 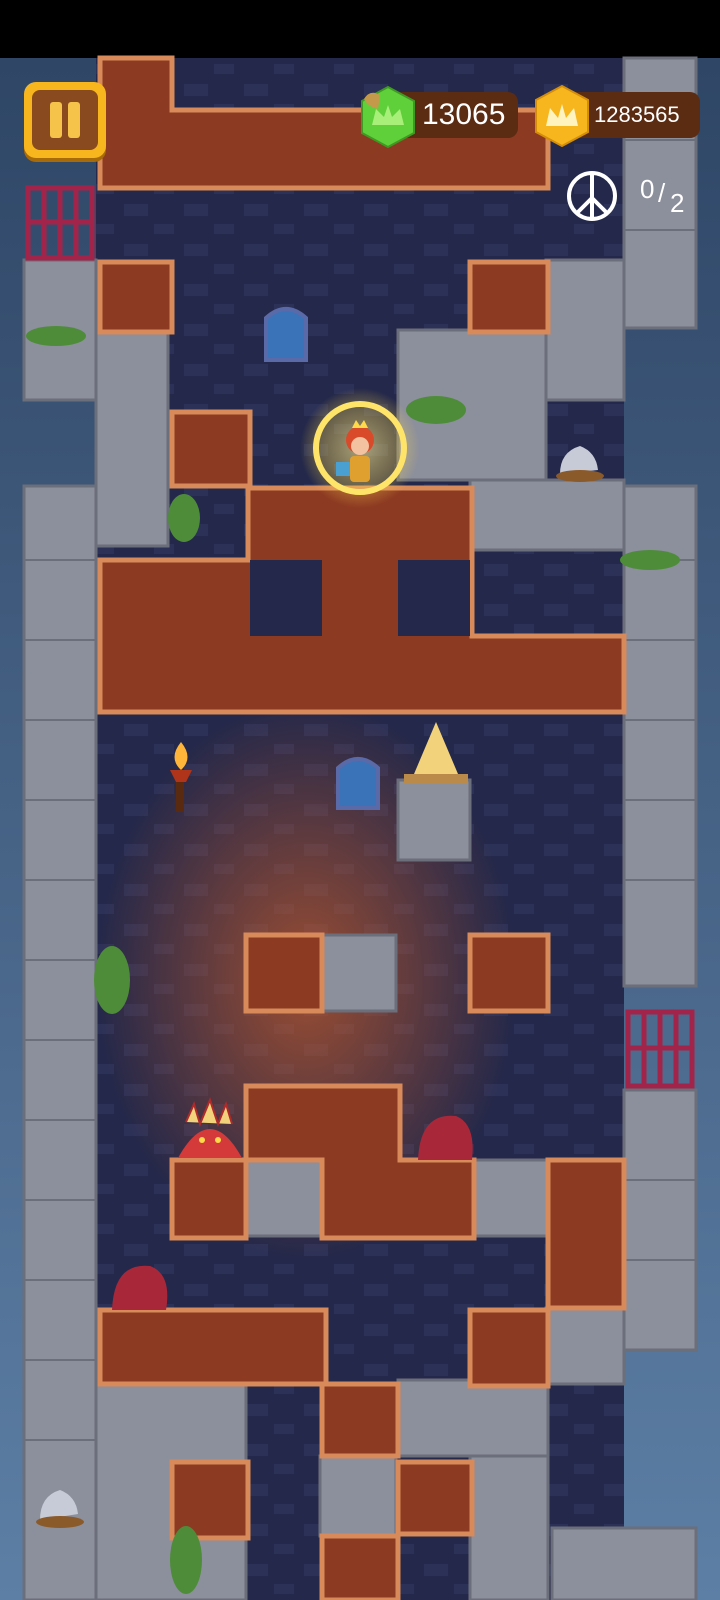 I want to click on pause-icon, so click(x=65, y=120).